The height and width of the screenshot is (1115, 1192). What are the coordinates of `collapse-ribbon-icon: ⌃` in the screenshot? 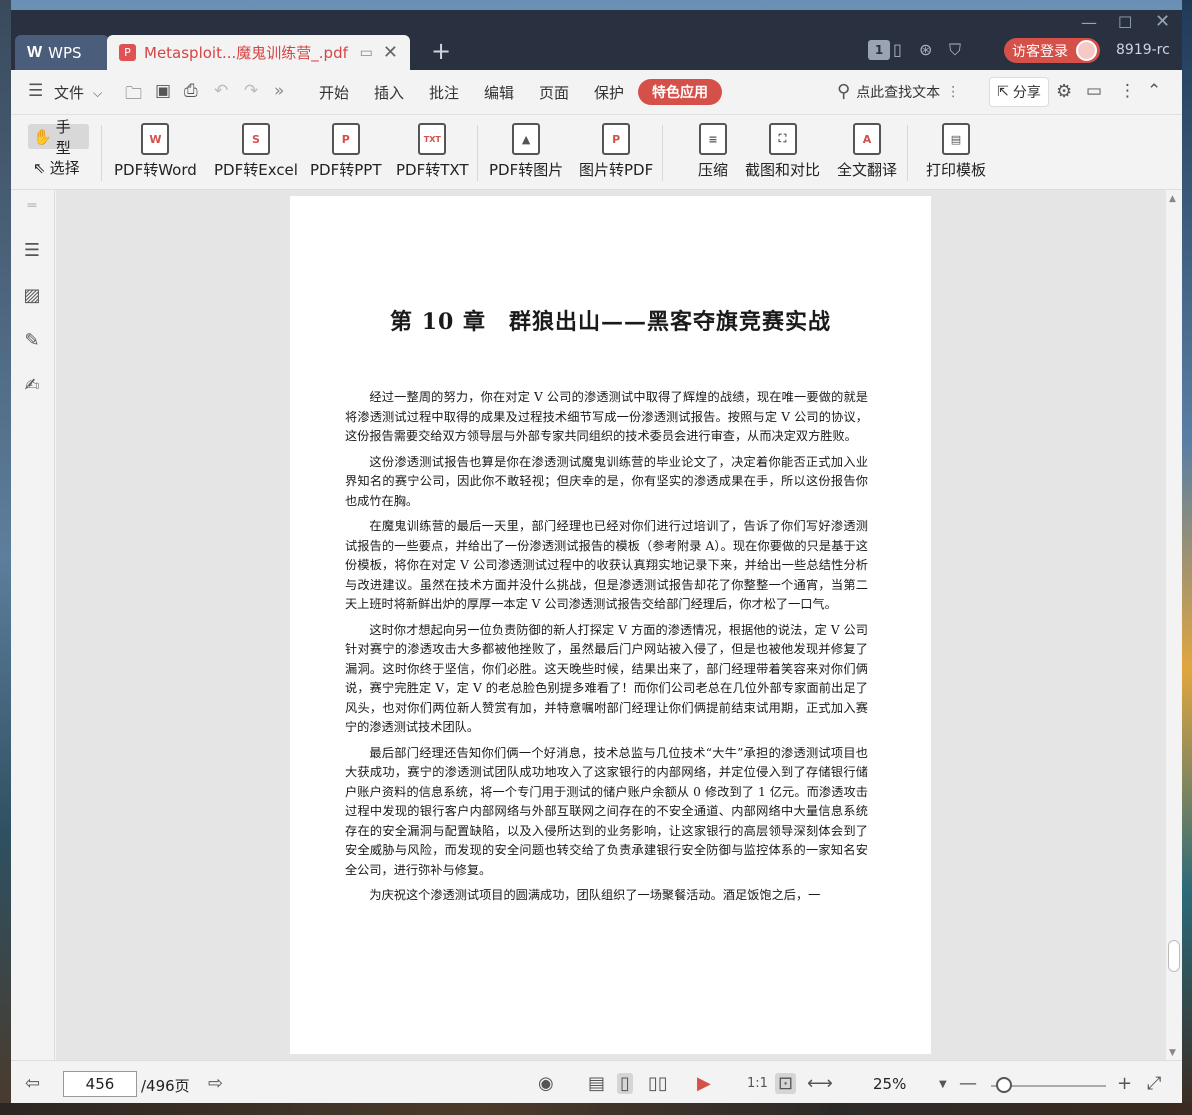 It's located at (1154, 91).